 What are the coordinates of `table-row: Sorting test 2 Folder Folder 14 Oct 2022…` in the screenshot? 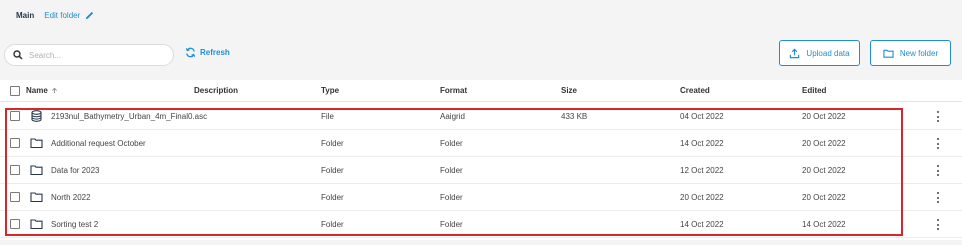 It's located at (481, 224).